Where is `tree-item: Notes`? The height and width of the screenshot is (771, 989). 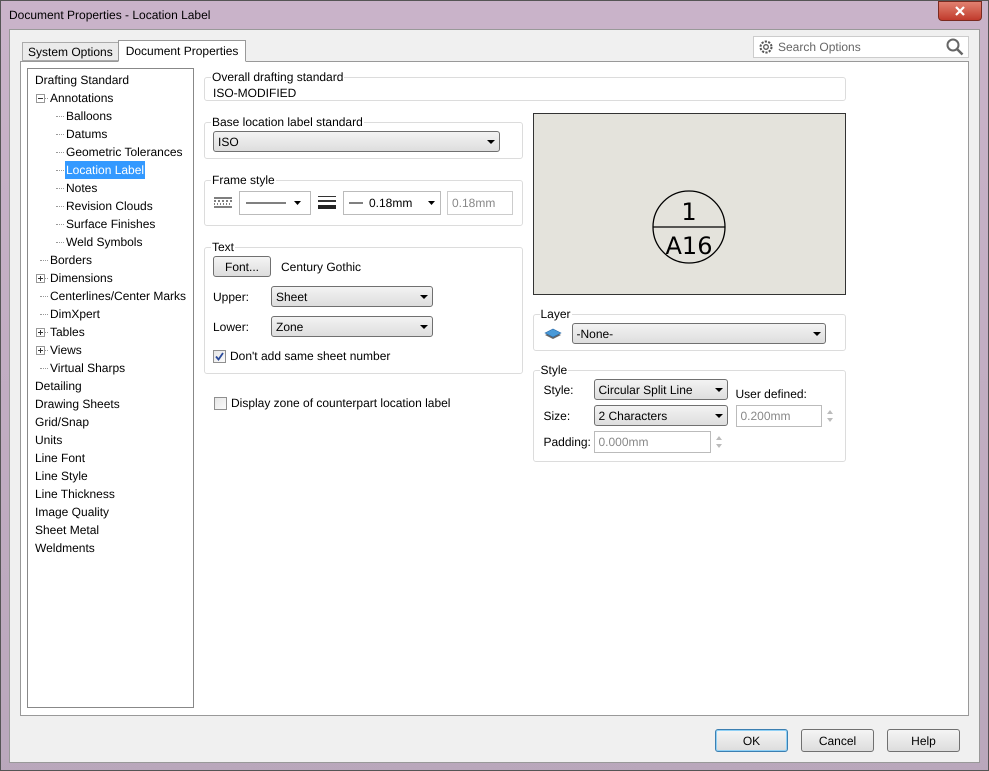 tree-item: Notes is located at coordinates (81, 188).